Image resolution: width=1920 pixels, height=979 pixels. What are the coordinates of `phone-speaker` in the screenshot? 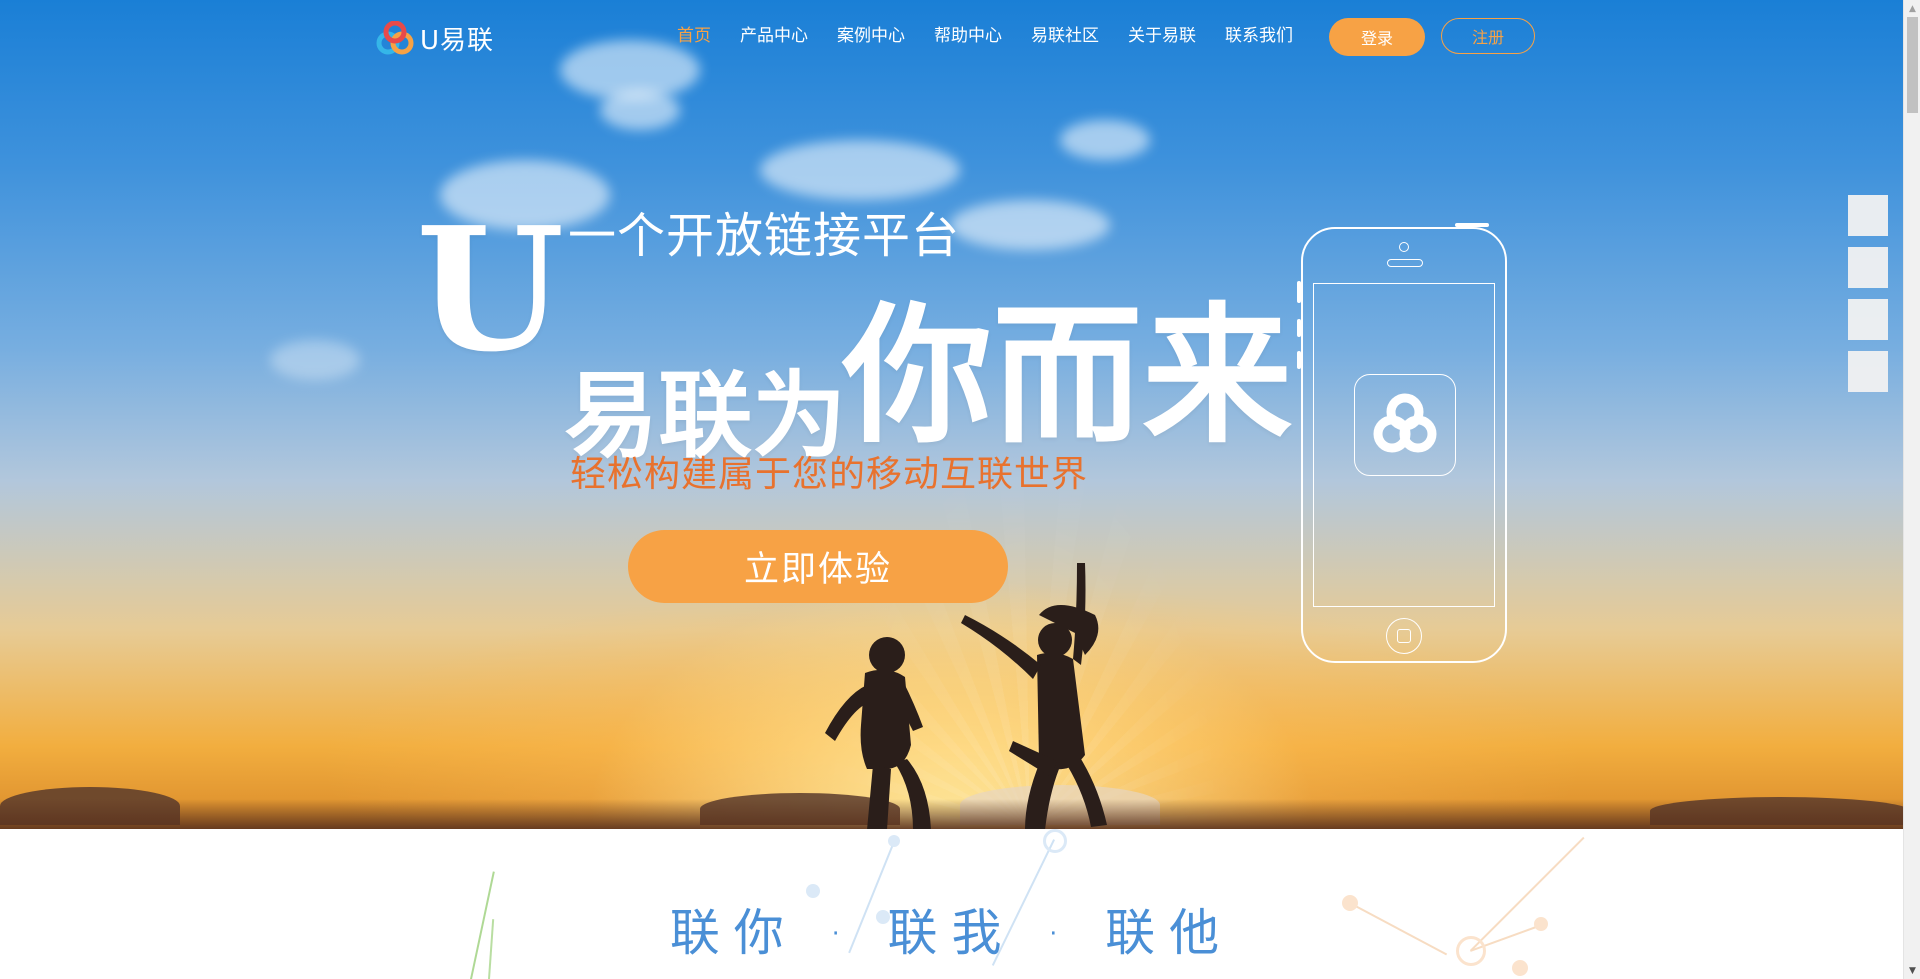 It's located at (1405, 263).